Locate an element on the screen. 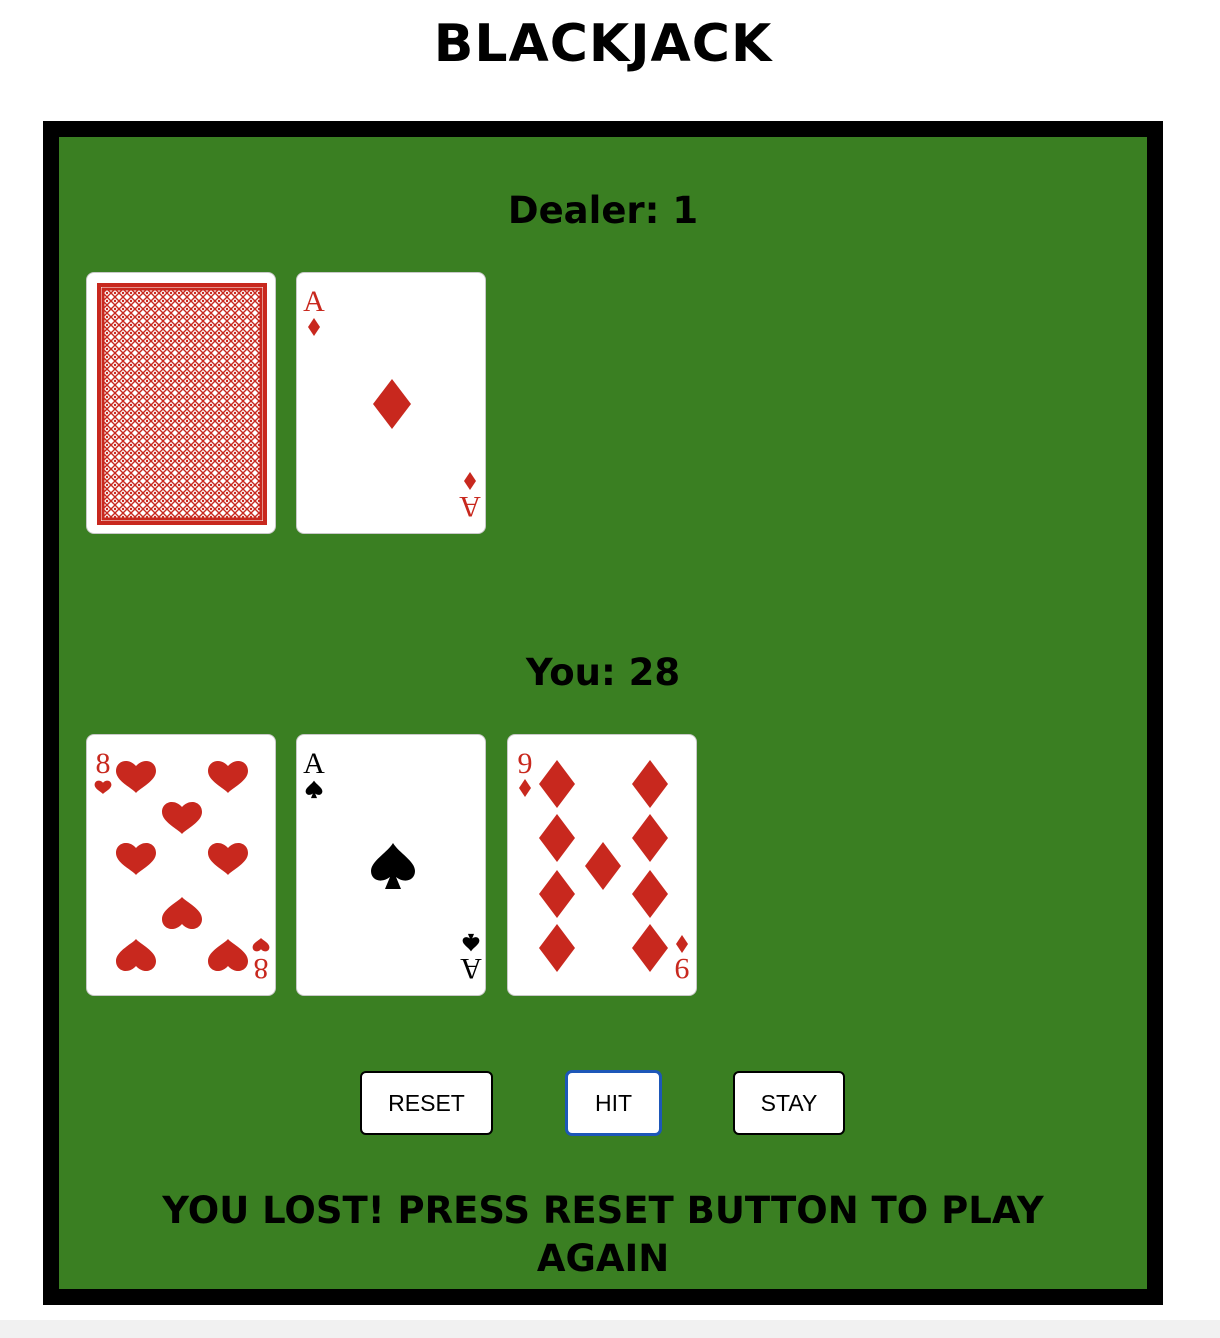  page-title: BLACKJACK is located at coordinates (603, 44).